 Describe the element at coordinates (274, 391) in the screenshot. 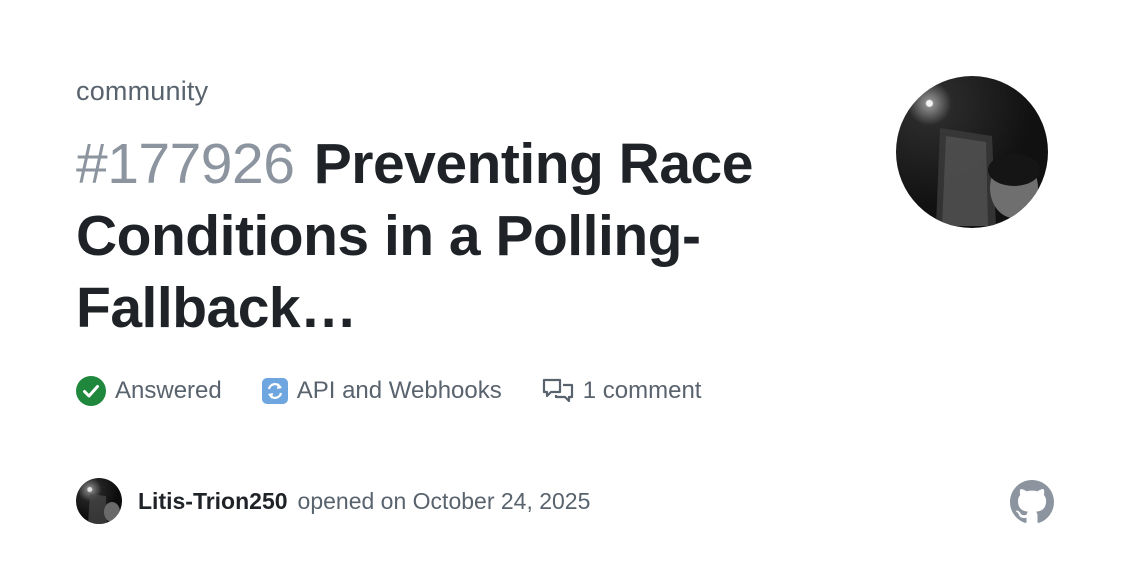

I see `arrows-refresh-icon` at that location.